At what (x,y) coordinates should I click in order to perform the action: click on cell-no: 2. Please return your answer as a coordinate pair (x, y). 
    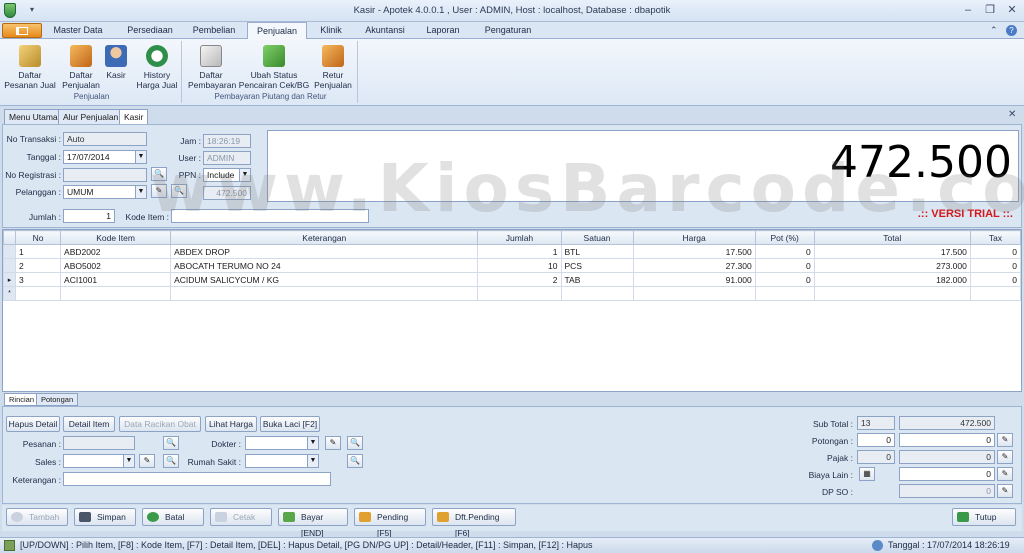
    Looking at the image, I should click on (38, 265).